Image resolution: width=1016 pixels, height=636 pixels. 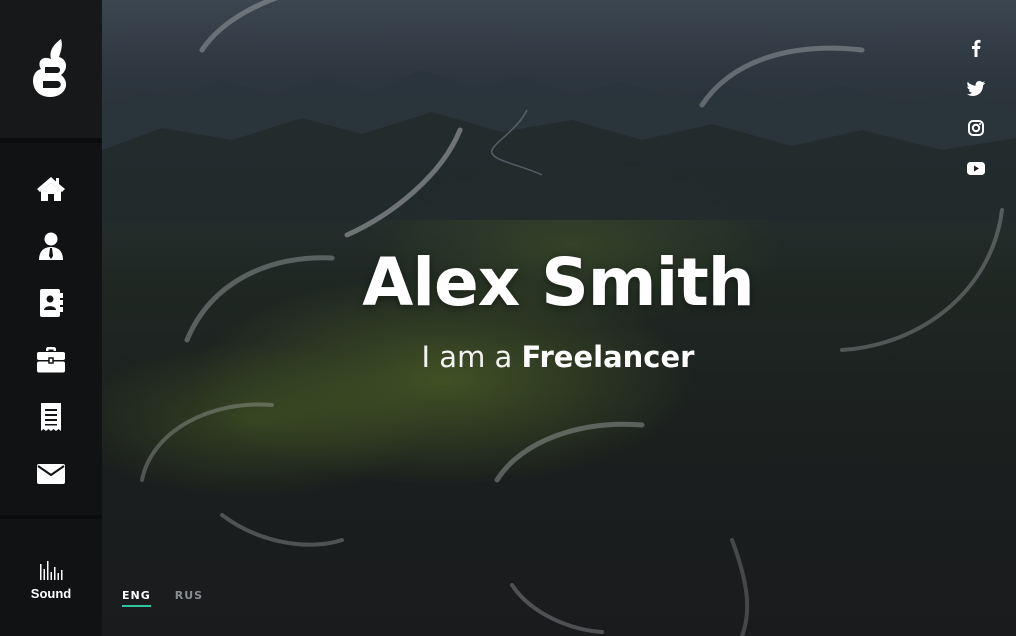 I want to click on nav-portfolio, so click(x=51, y=359).